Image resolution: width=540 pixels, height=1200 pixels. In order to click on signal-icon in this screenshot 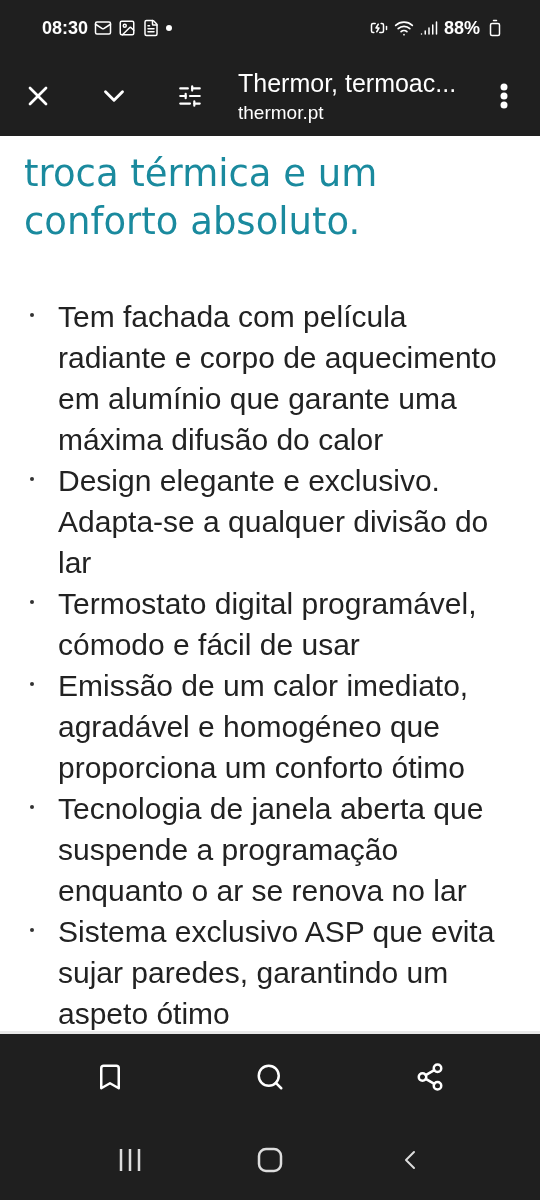, I will do `click(428, 28)`.